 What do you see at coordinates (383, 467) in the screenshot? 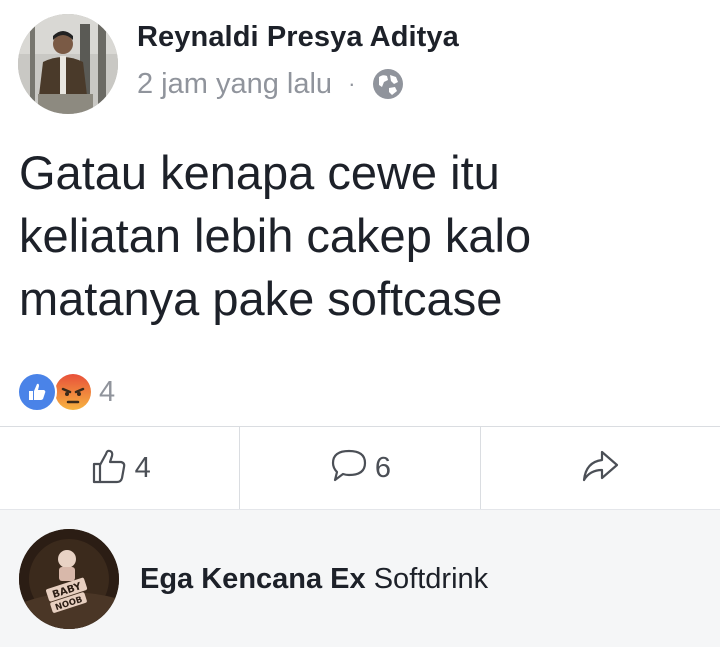
I see `comment-count: 6` at bounding box center [383, 467].